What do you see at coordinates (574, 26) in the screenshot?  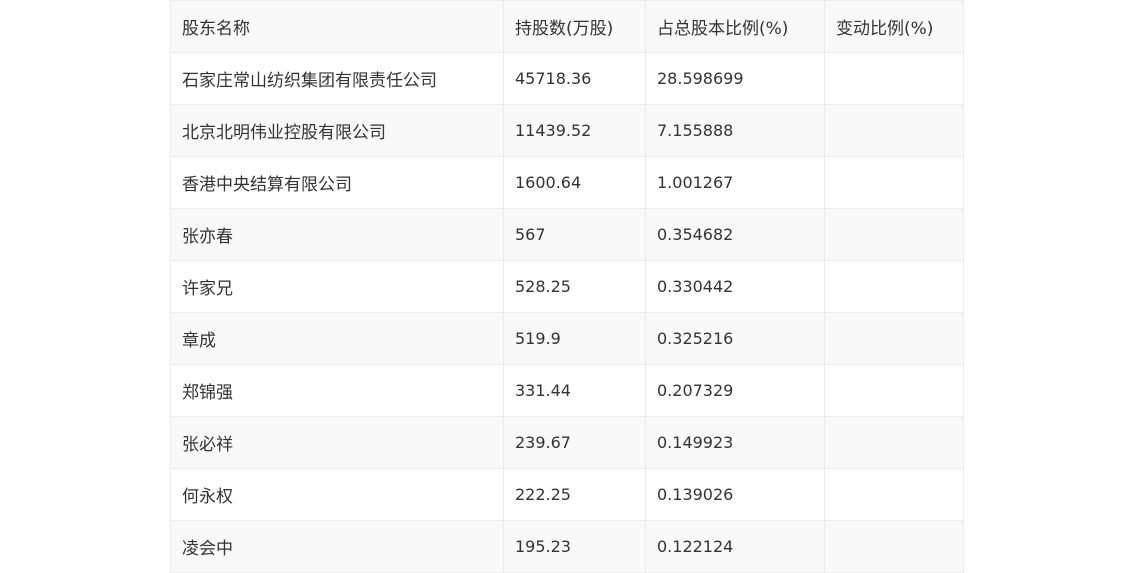 I see `header-shares: 持股数(万股)` at bounding box center [574, 26].